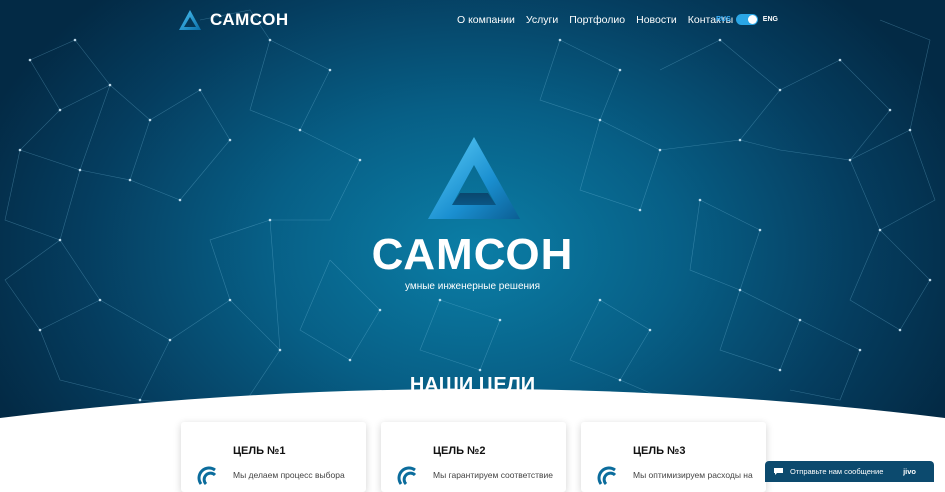  I want to click on nav-item-news: Новости, so click(656, 20).